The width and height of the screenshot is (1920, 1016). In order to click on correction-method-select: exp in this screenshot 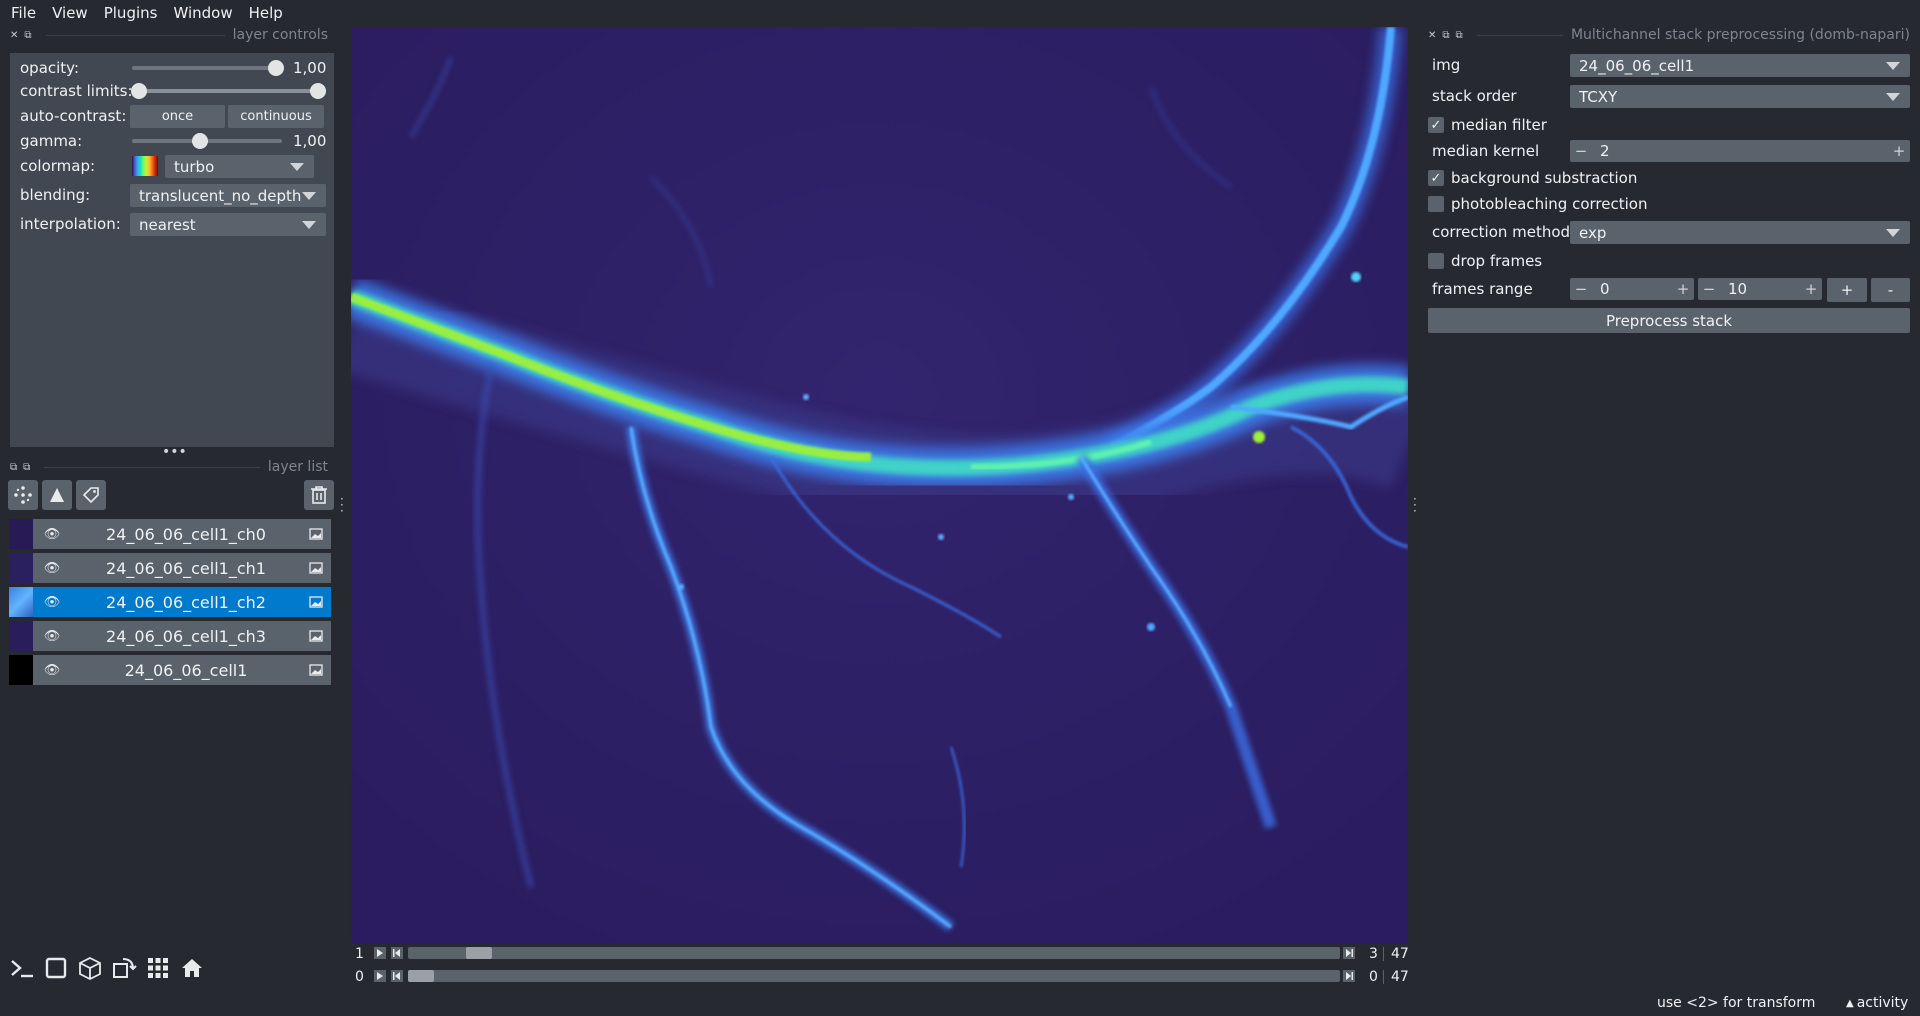, I will do `click(1740, 232)`.